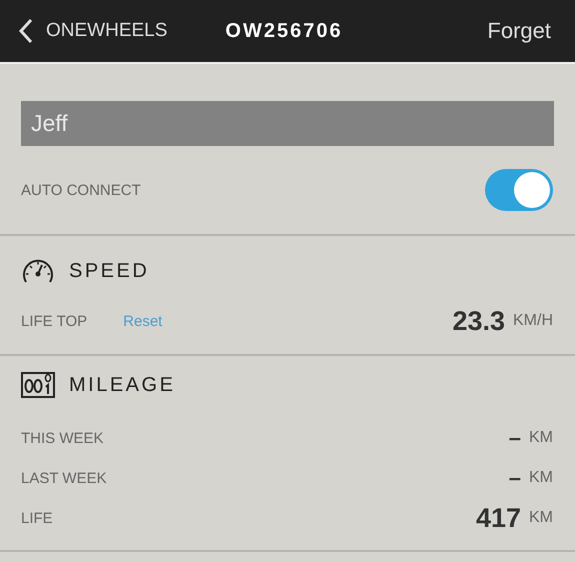  I want to click on mileage-label: LIFE, so click(37, 518).